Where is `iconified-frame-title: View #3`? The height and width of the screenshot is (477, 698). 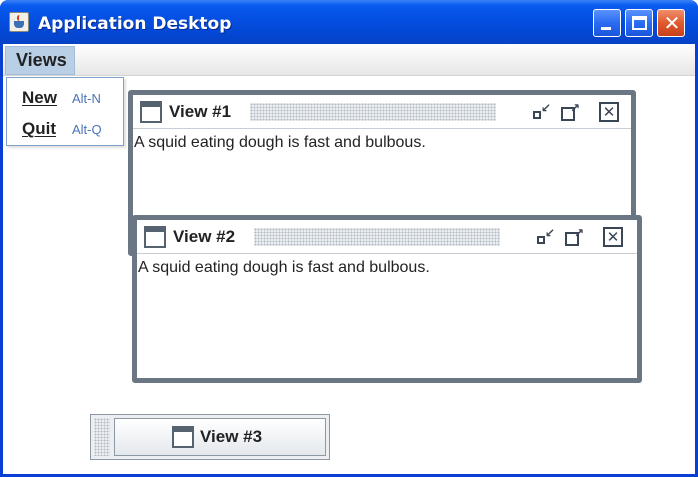
iconified-frame-title: View #3 is located at coordinates (231, 436).